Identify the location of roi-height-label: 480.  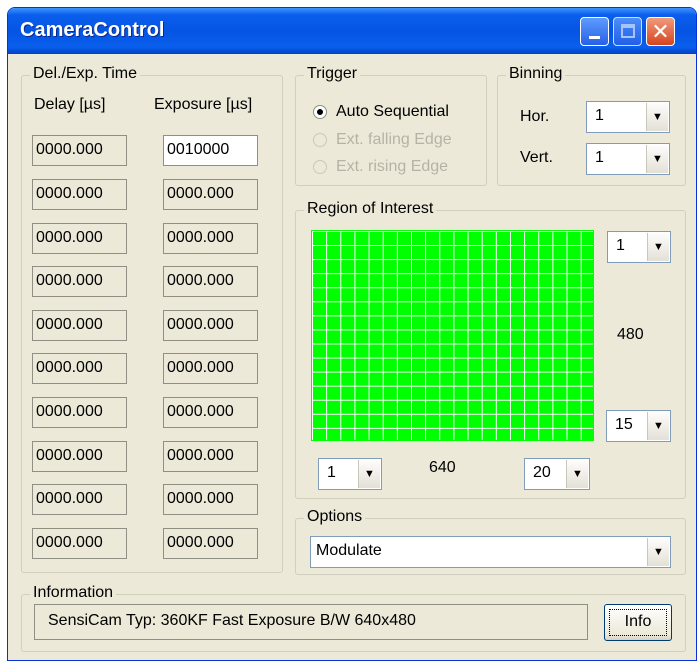
(630, 334).